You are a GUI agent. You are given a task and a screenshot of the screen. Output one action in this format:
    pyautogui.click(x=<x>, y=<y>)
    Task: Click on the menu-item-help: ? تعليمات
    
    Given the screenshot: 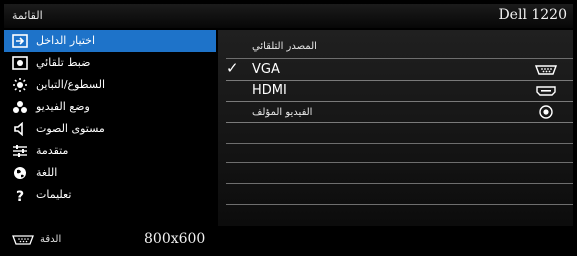 What is the action you would take?
    pyautogui.click(x=110, y=195)
    